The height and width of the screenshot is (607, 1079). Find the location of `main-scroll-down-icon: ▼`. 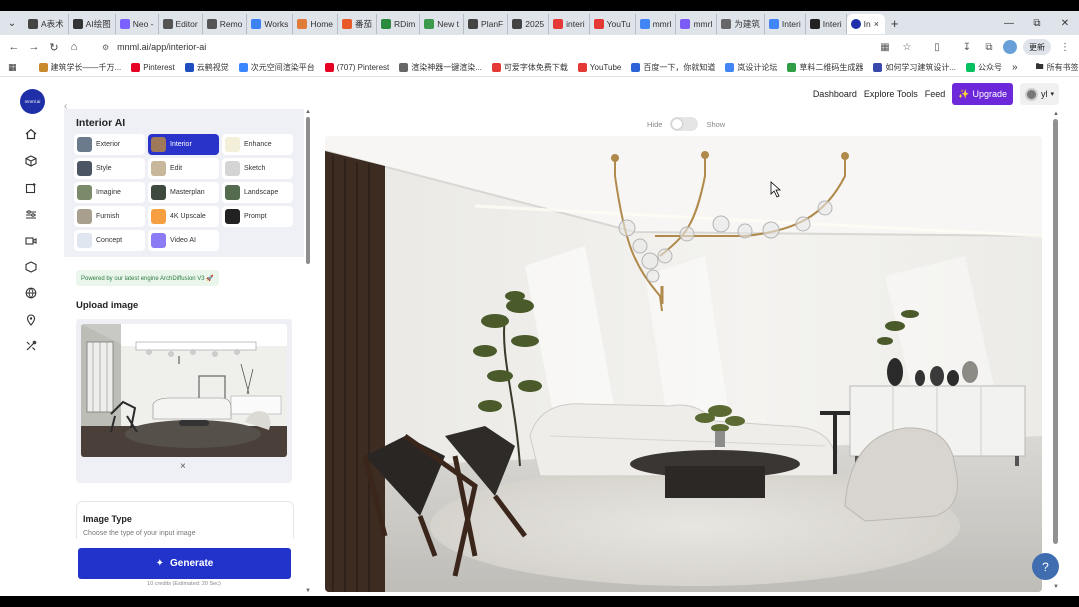

main-scroll-down-icon: ▼ is located at coordinates (1056, 587).